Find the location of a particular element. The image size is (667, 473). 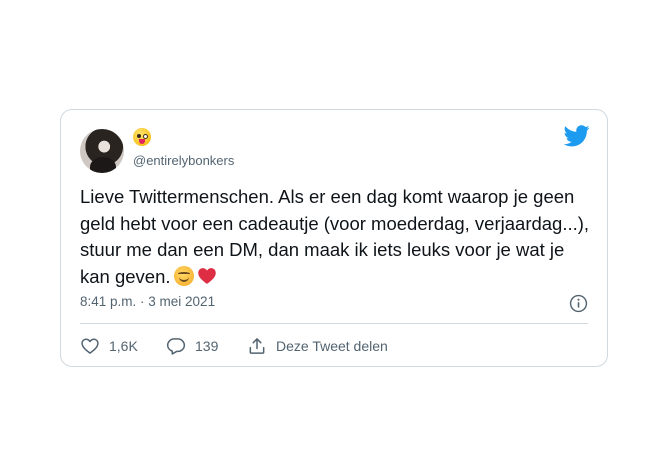

share-label: Deze Tweet delen is located at coordinates (332, 346).